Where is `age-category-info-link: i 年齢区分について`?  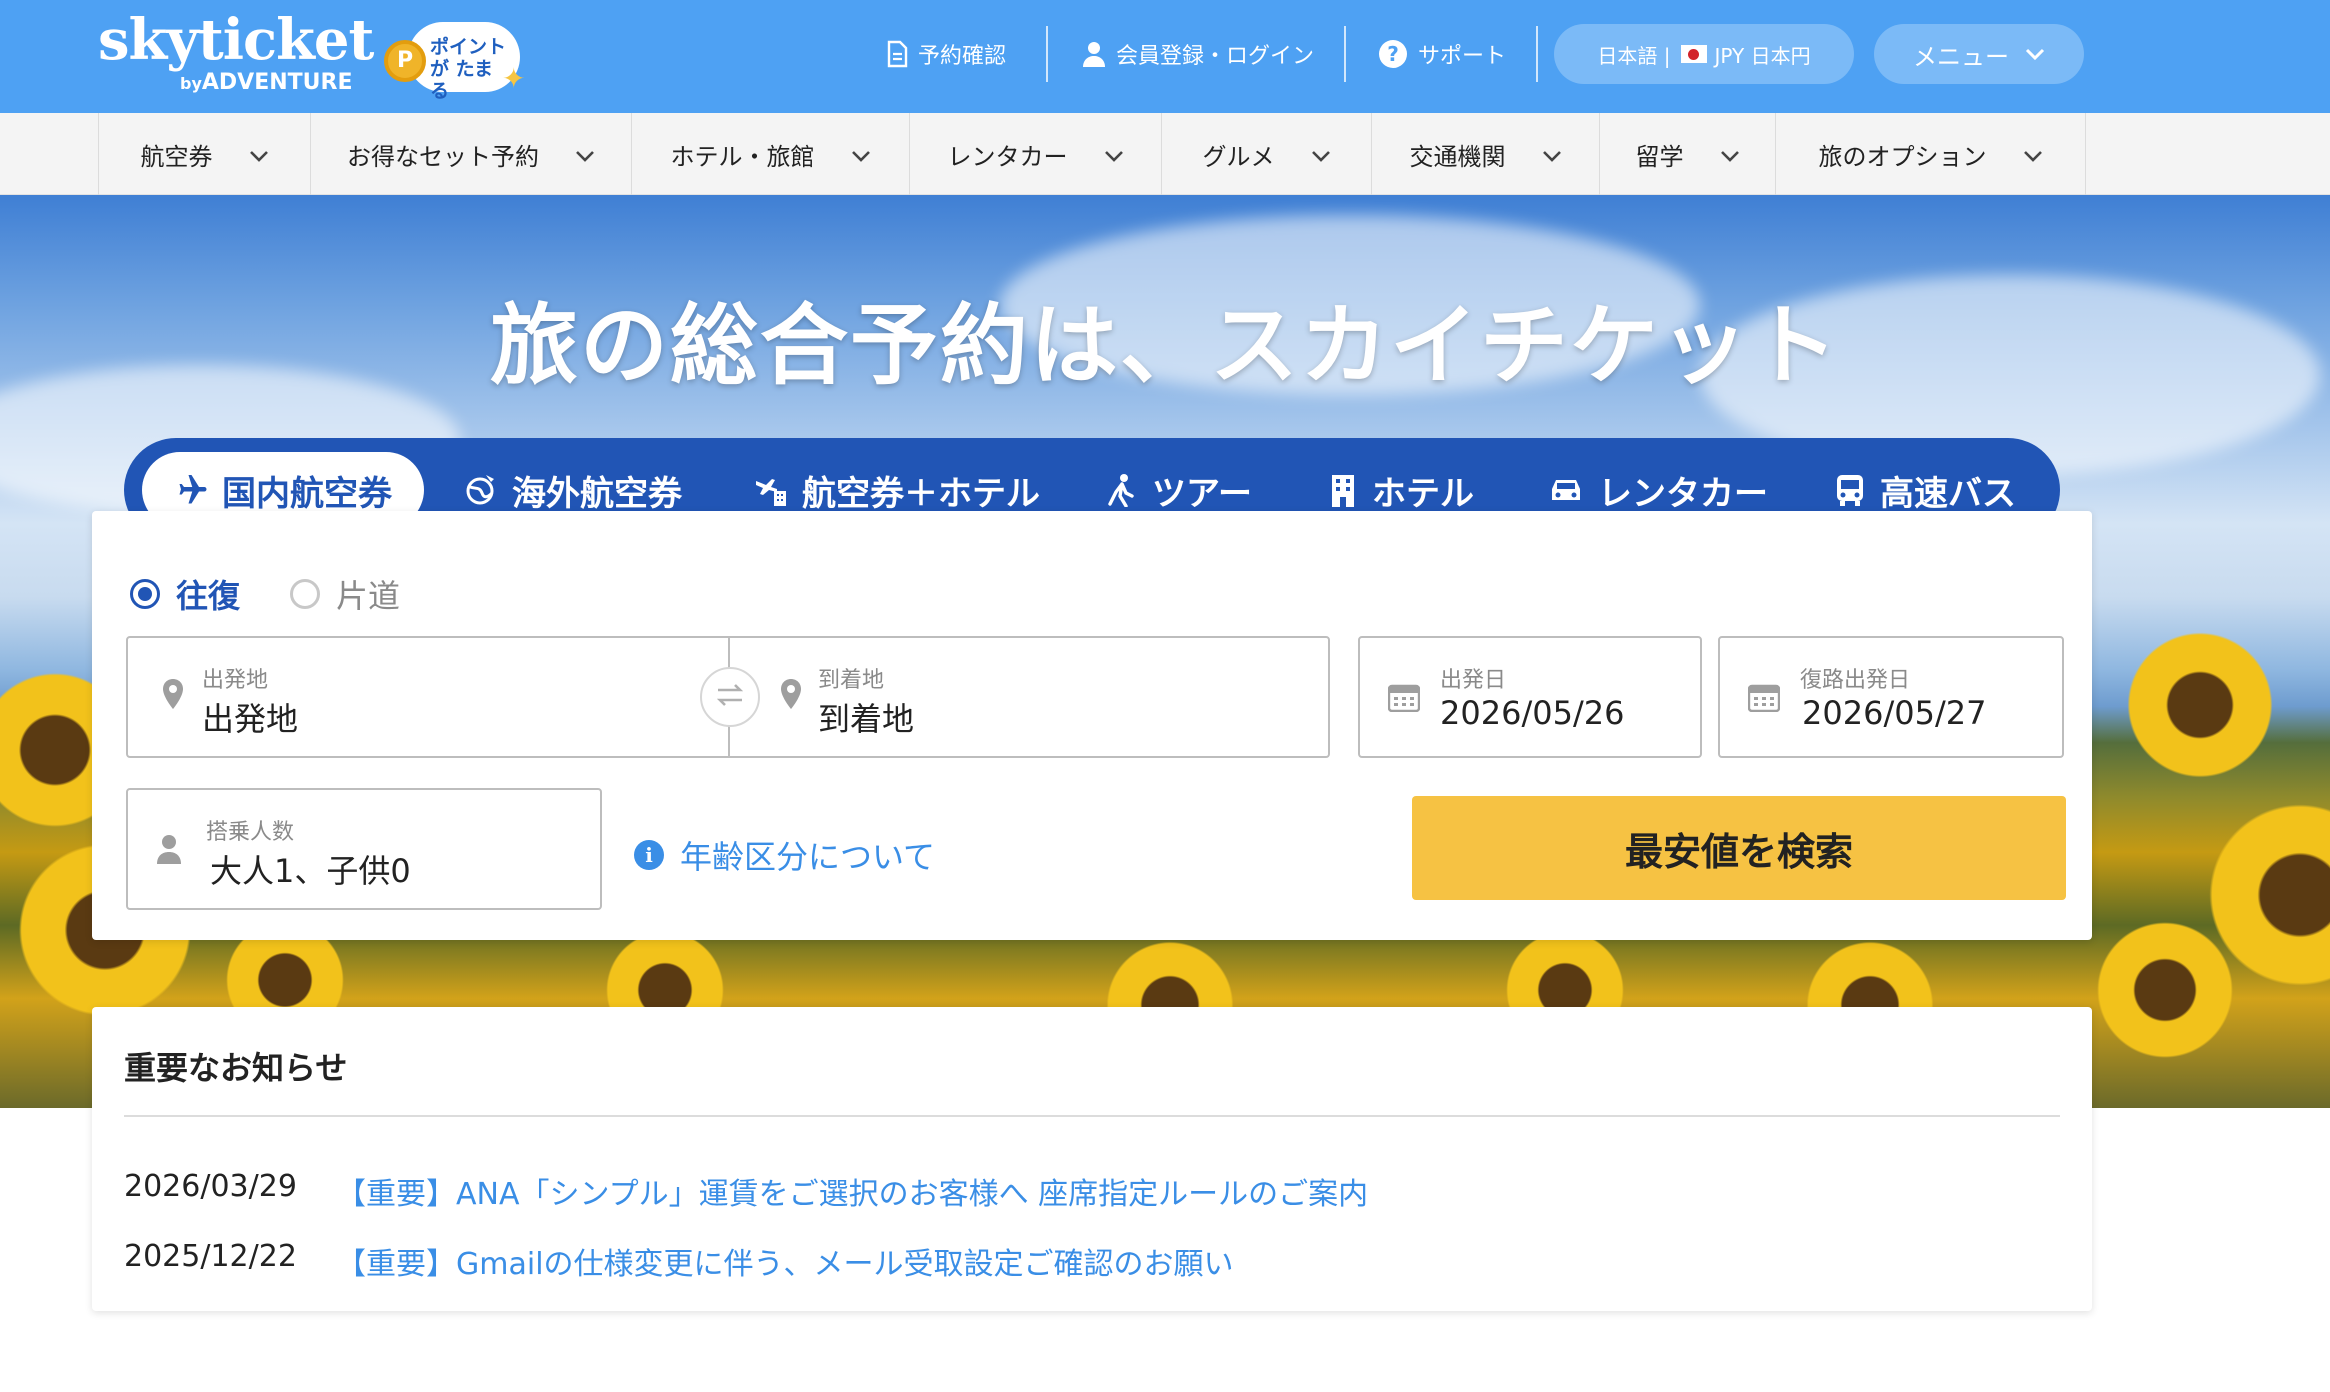 age-category-info-link: i 年齢区分について is located at coordinates (784, 855).